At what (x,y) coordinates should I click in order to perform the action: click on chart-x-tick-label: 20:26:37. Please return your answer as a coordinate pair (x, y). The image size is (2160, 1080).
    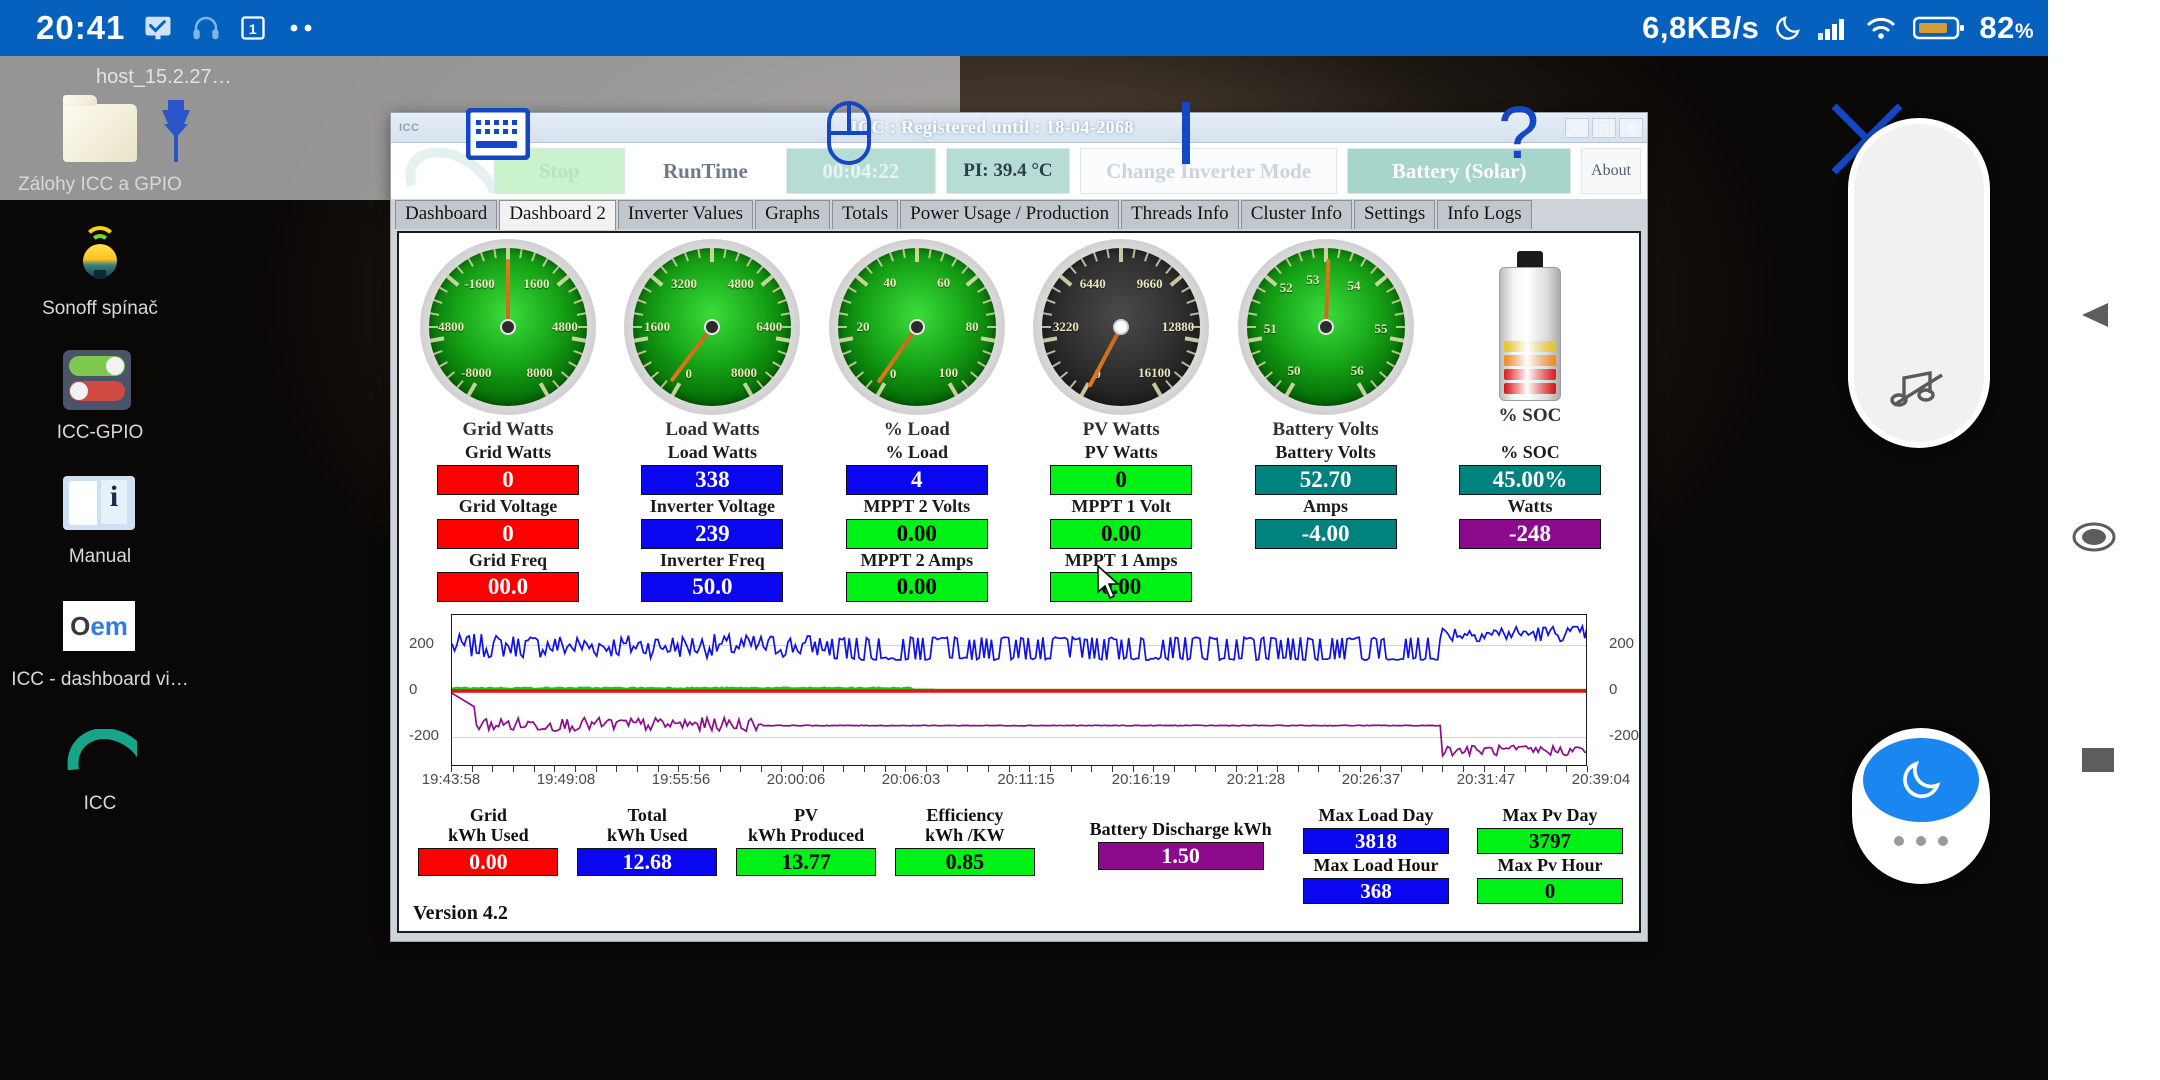
    Looking at the image, I should click on (1371, 780).